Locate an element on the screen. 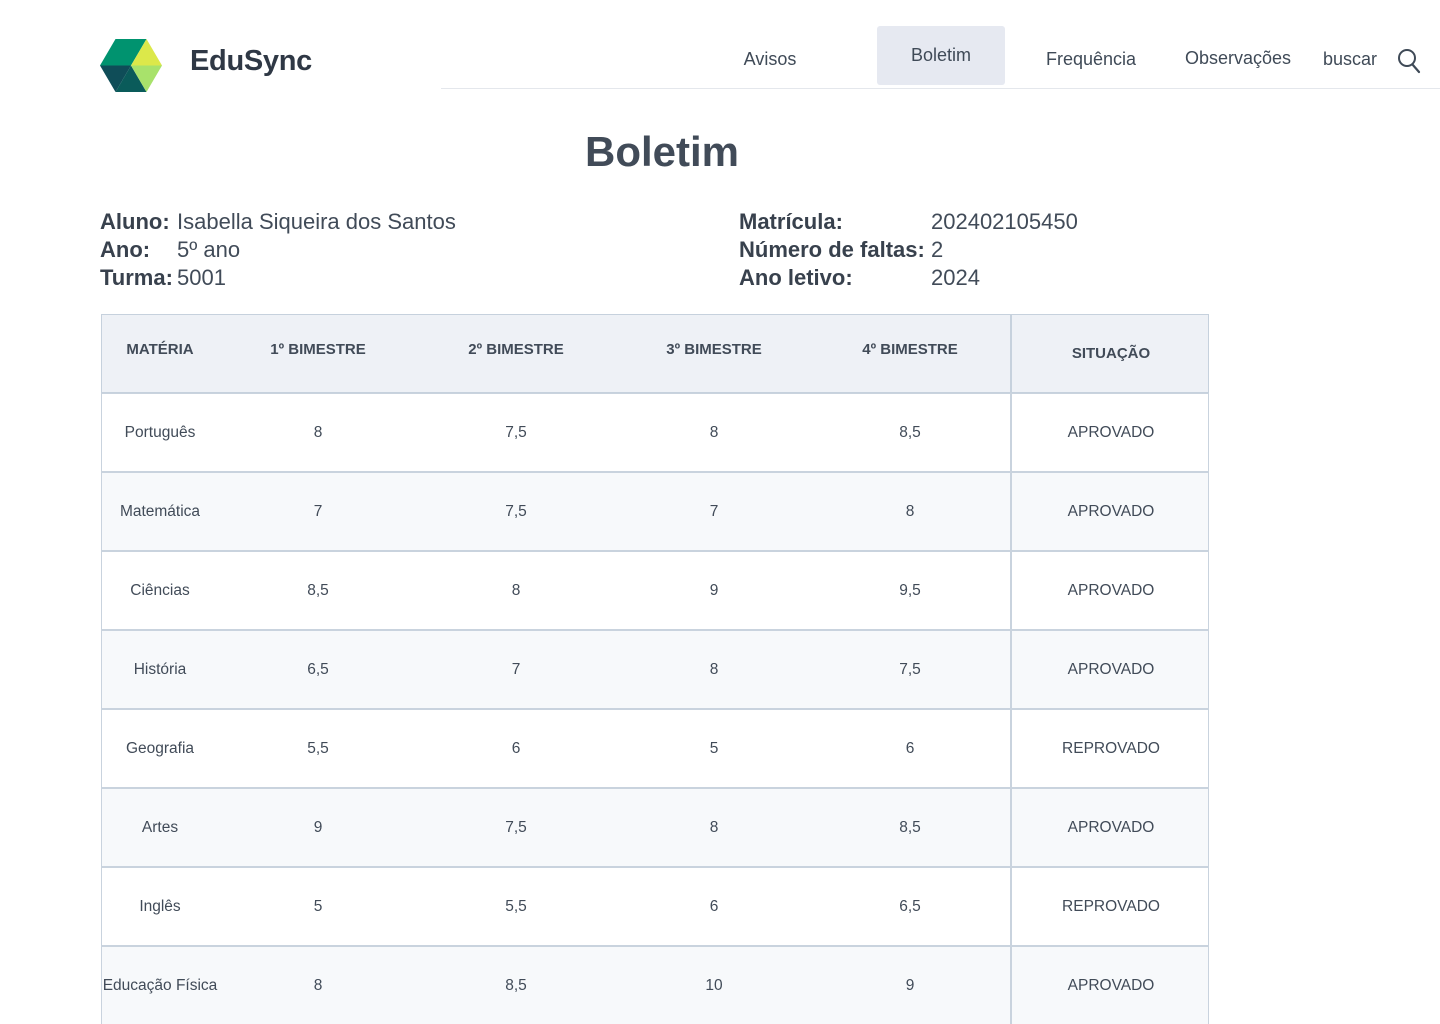 The height and width of the screenshot is (1024, 1440). cell-nota-b1: 7 is located at coordinates (318, 511).